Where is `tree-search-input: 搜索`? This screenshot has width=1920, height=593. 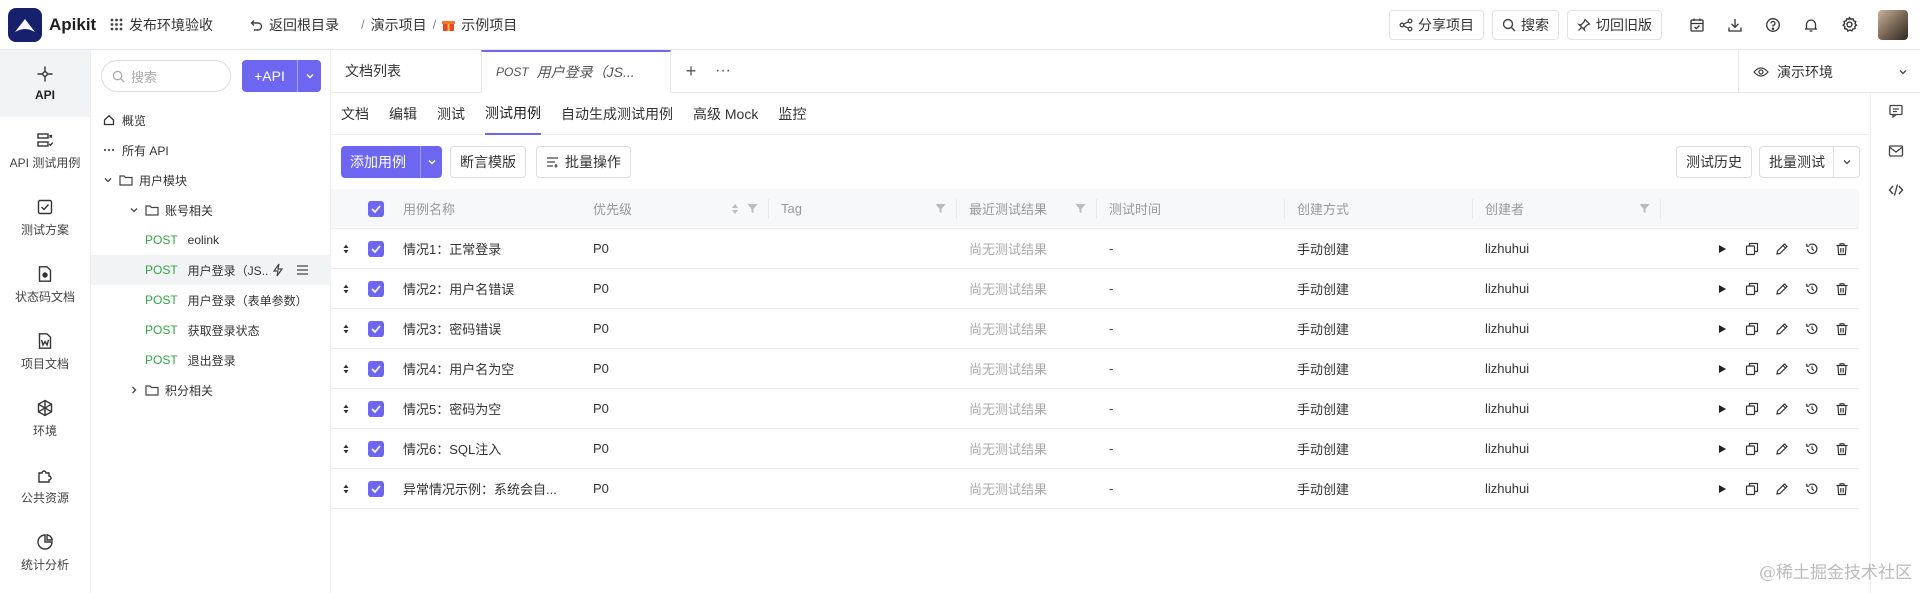 tree-search-input: 搜索 is located at coordinates (166, 76).